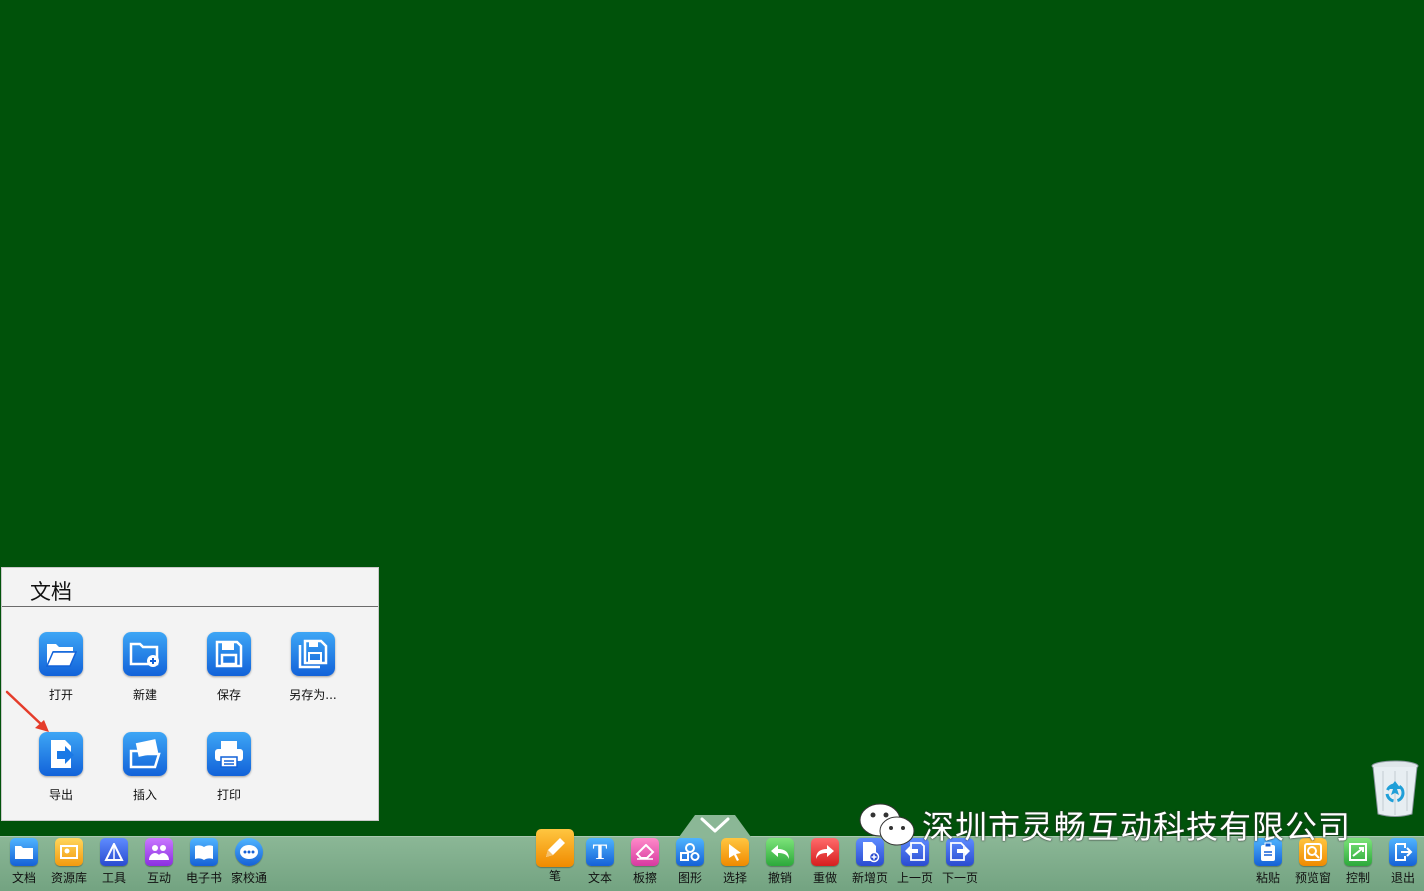 The image size is (1424, 891). I want to click on new-label: 新建, so click(144, 695).